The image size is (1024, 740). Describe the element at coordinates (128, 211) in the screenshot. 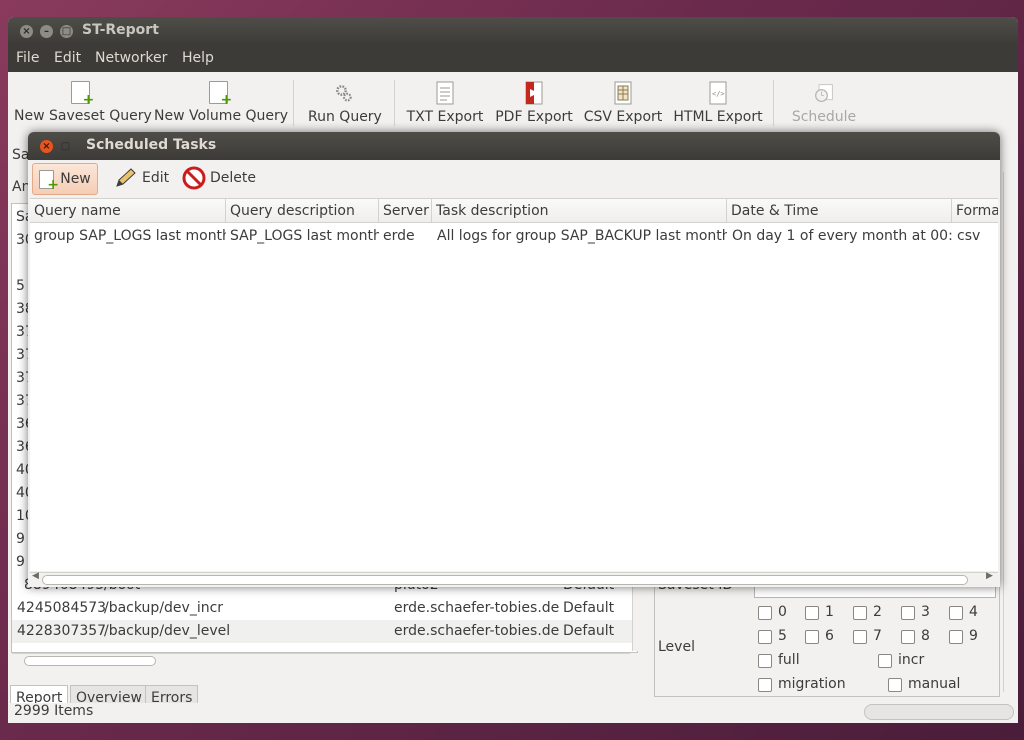

I see `column-query-name: Query name` at that location.